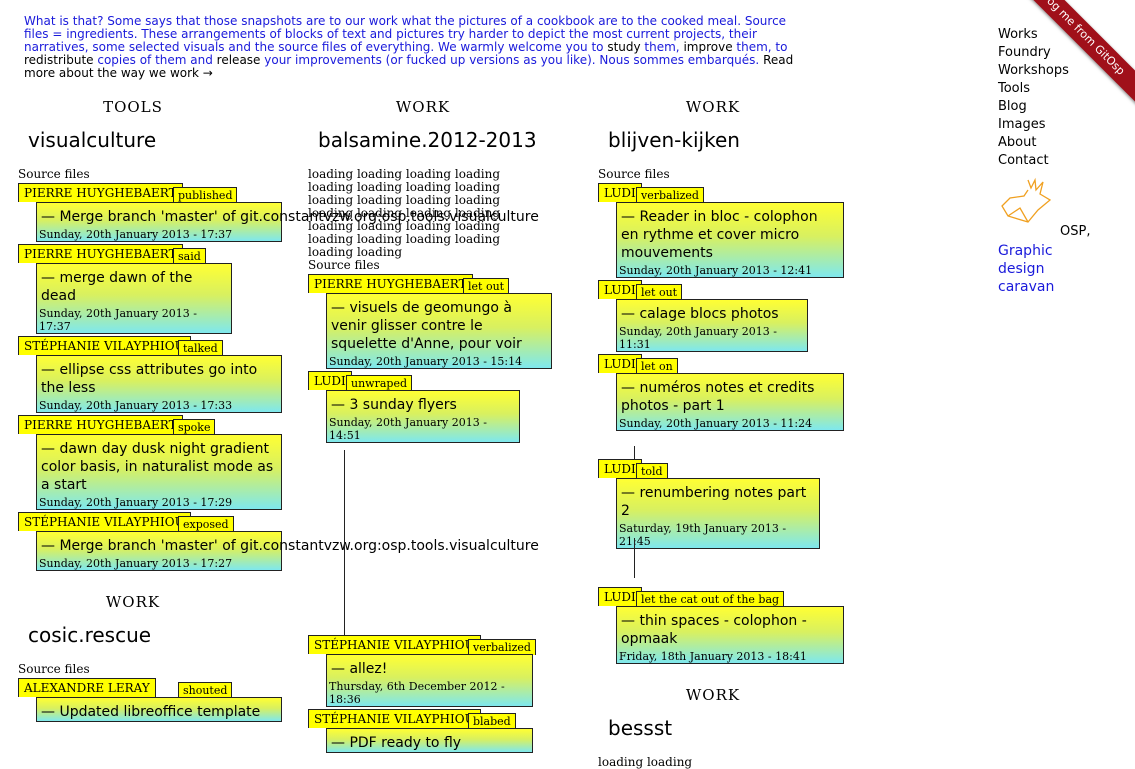 Image resolution: width=1135 pixels, height=769 pixels. I want to click on commit-message: — thin spaces - colophon - opmaak, so click(714, 630).